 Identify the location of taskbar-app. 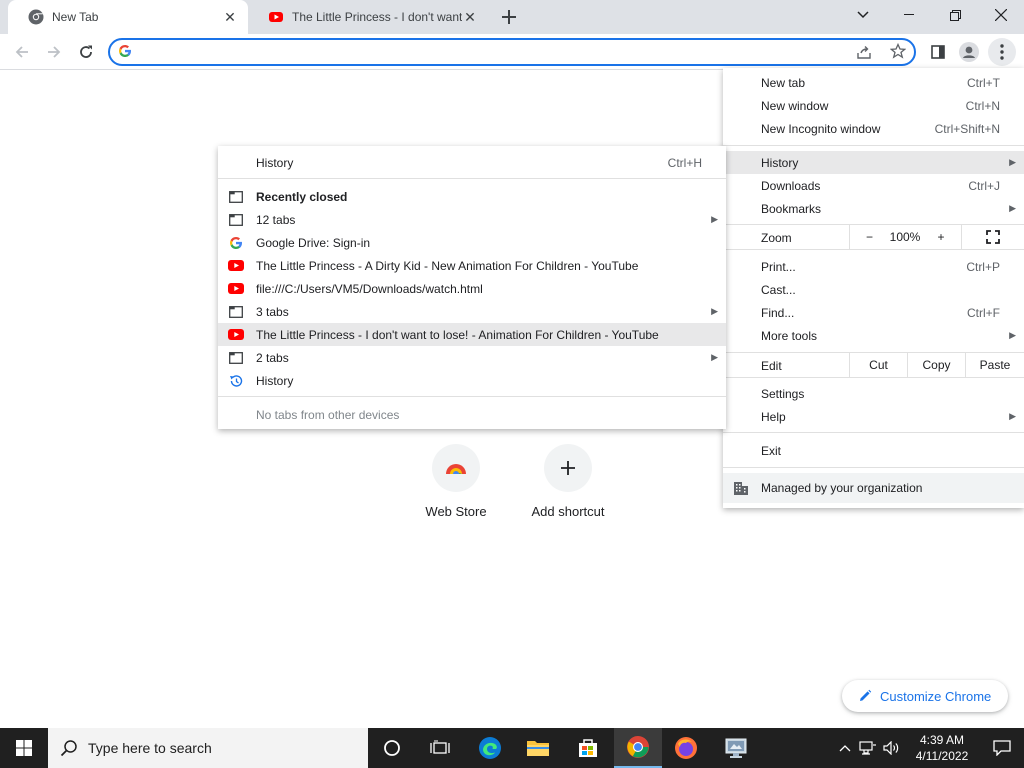
(736, 748).